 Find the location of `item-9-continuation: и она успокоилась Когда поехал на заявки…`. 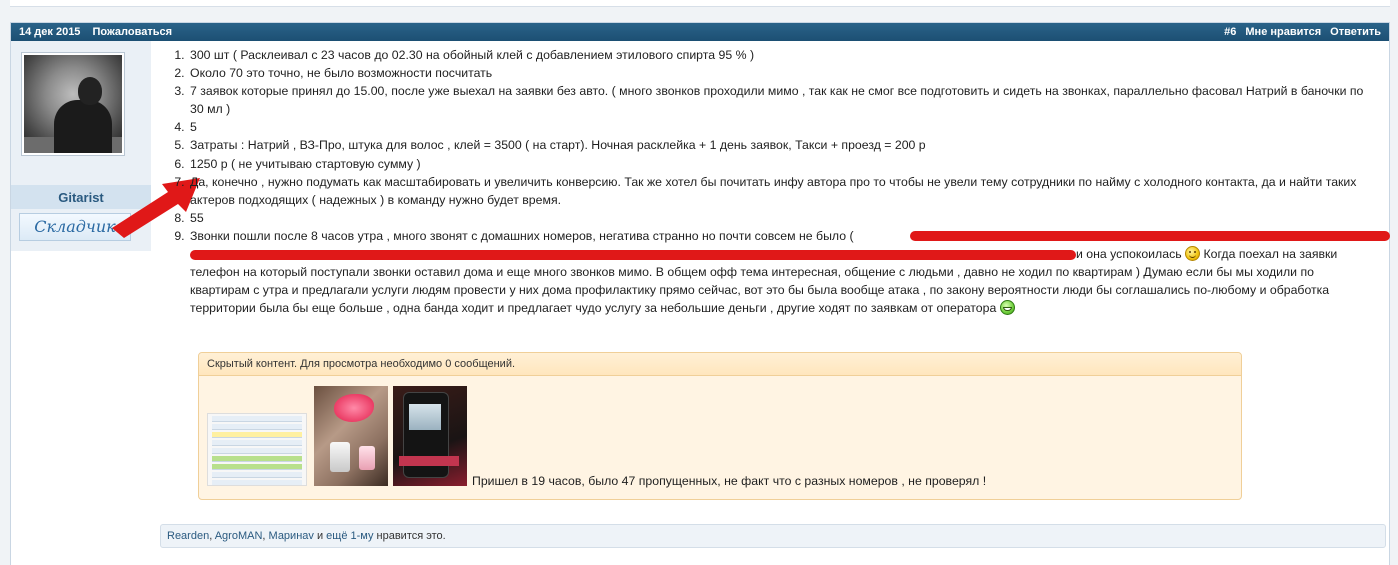

item-9-continuation: и она успокоилась Когда поехал на заявки… is located at coordinates (780, 281).